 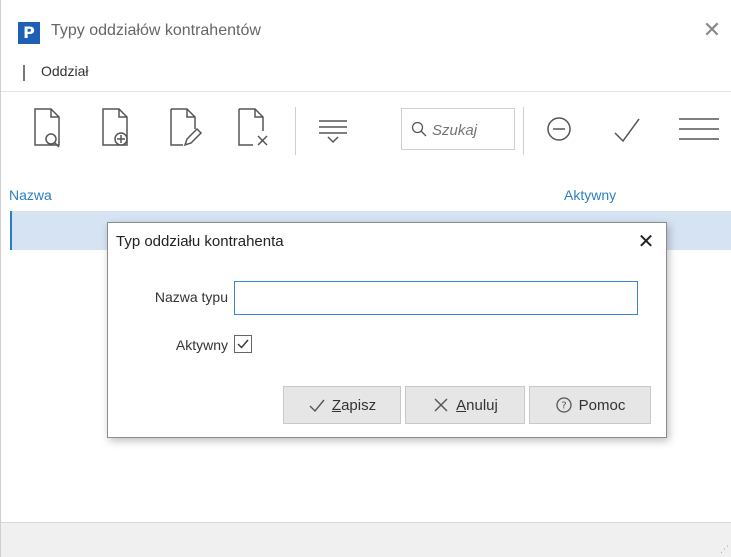 What do you see at coordinates (366, 77) in the screenshot?
I see `menu-bar: Oddział` at bounding box center [366, 77].